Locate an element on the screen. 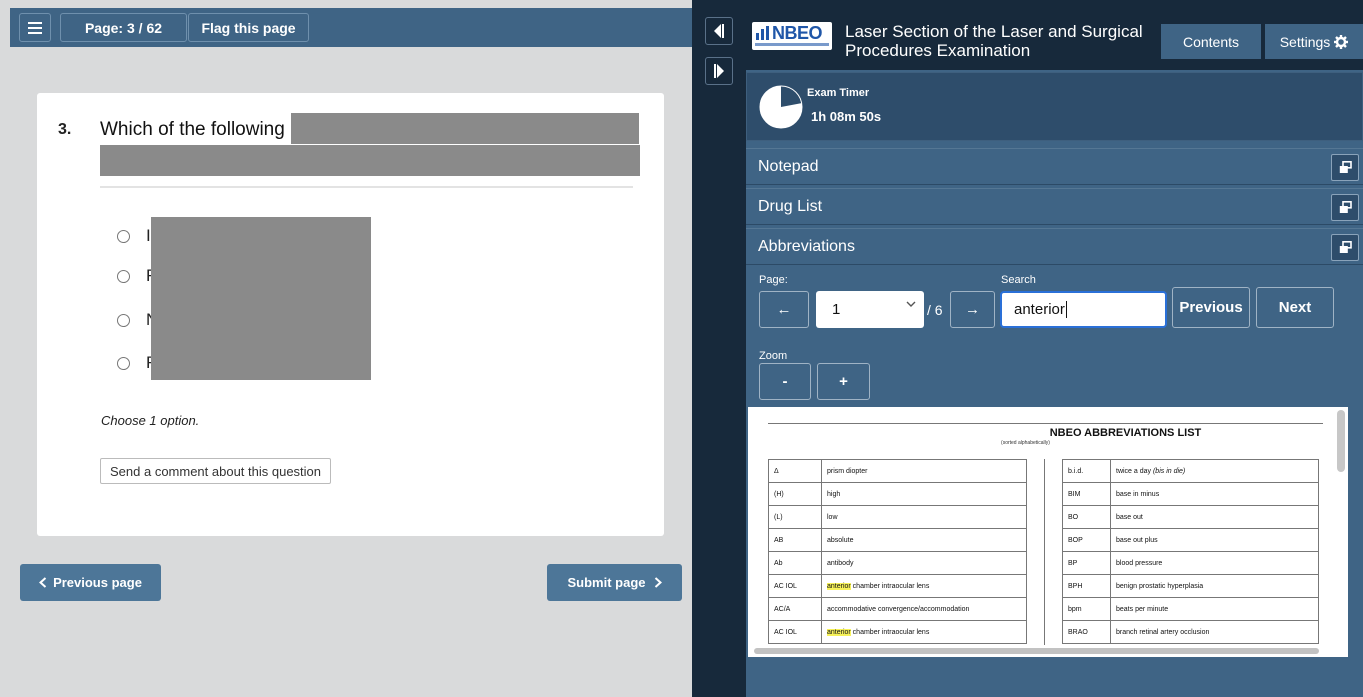 The width and height of the screenshot is (1363, 697). abbr-meaning: benign prostatic hyperplasia is located at coordinates (1214, 586).